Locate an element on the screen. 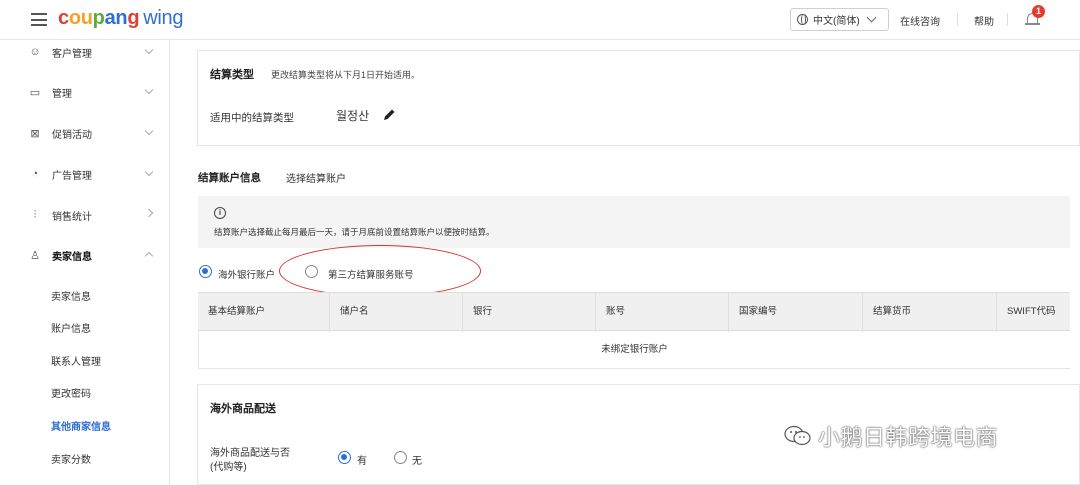 The height and width of the screenshot is (485, 1080). overseas-bank-radio is located at coordinates (205, 271).